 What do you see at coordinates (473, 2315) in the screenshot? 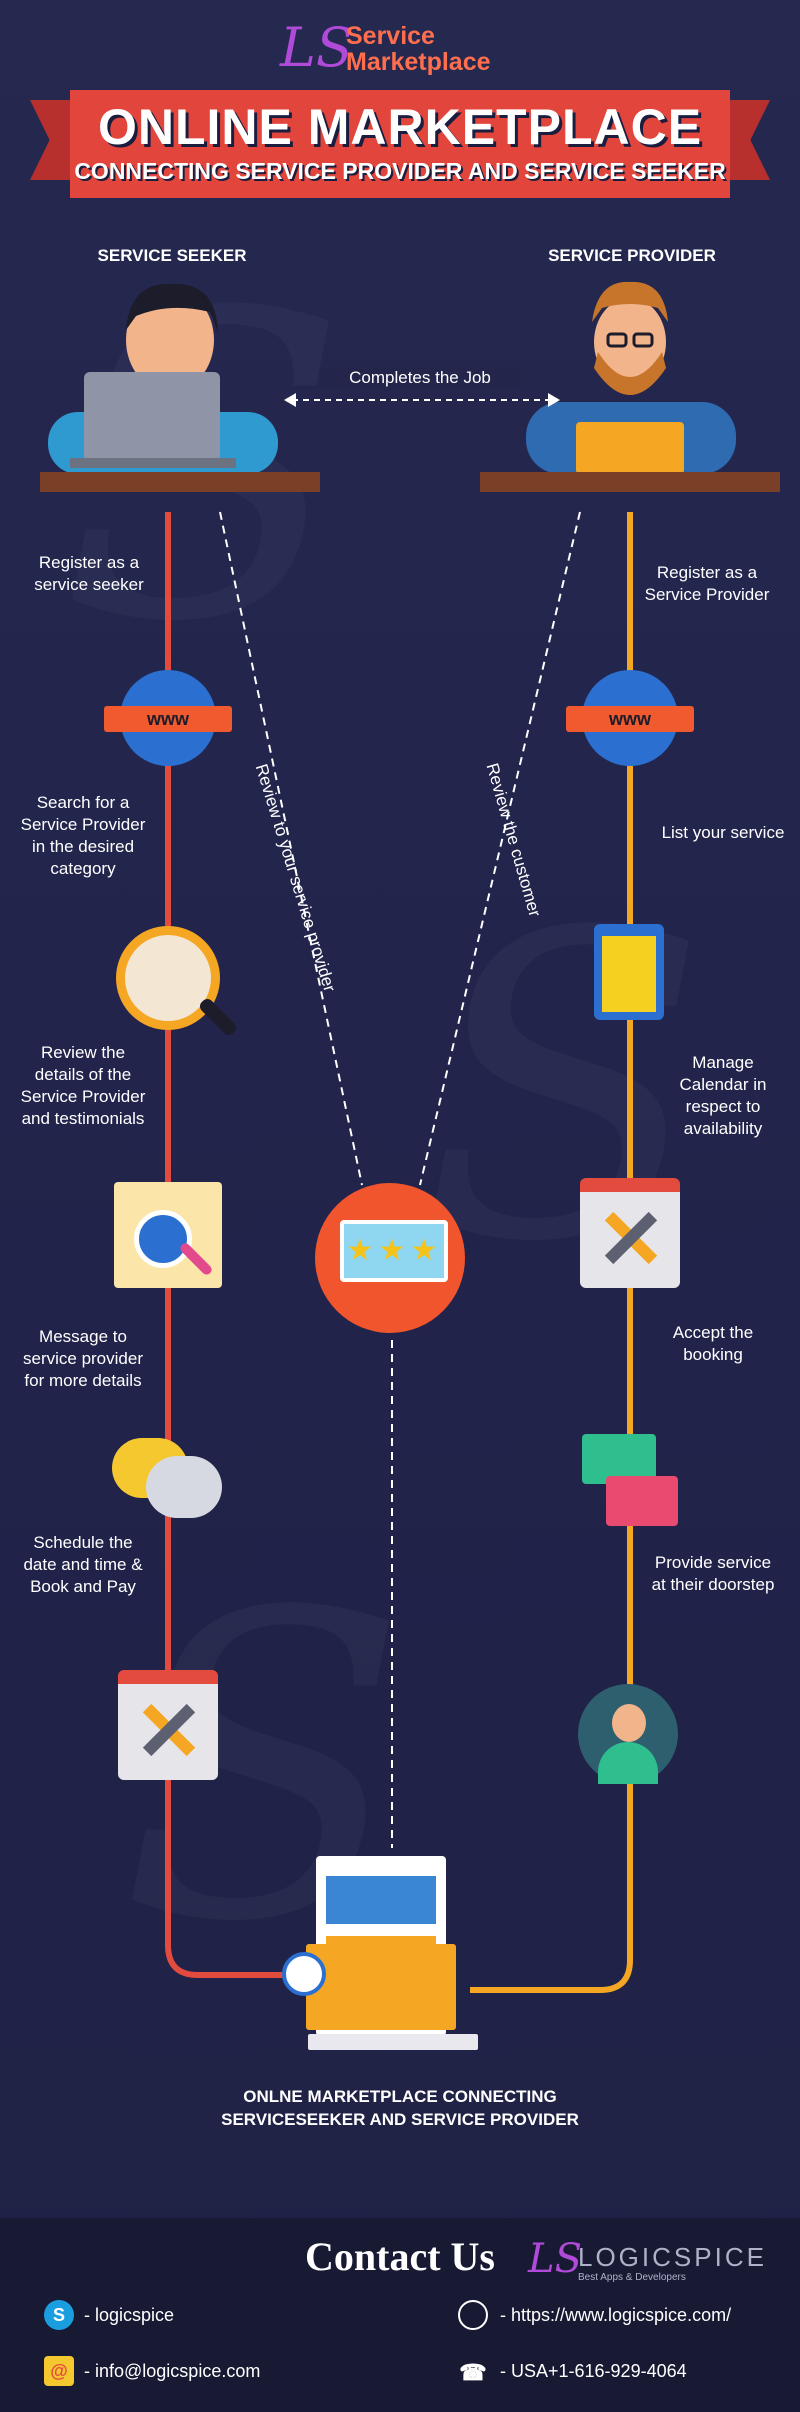
I see `globe-icon` at bounding box center [473, 2315].